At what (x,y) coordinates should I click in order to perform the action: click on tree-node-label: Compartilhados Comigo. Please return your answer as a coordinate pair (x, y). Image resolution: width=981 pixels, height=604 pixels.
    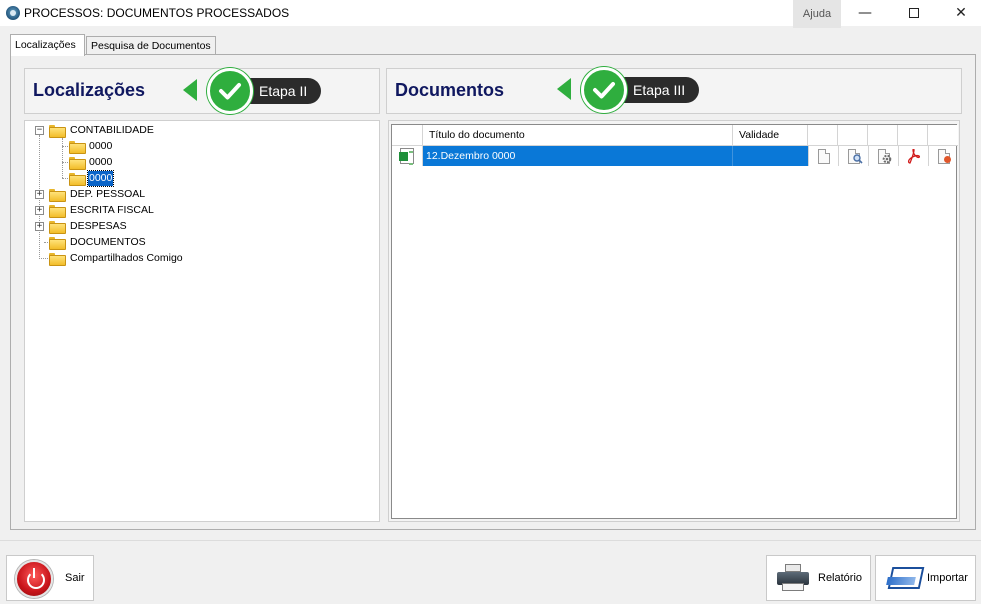
    Looking at the image, I should click on (126, 258).